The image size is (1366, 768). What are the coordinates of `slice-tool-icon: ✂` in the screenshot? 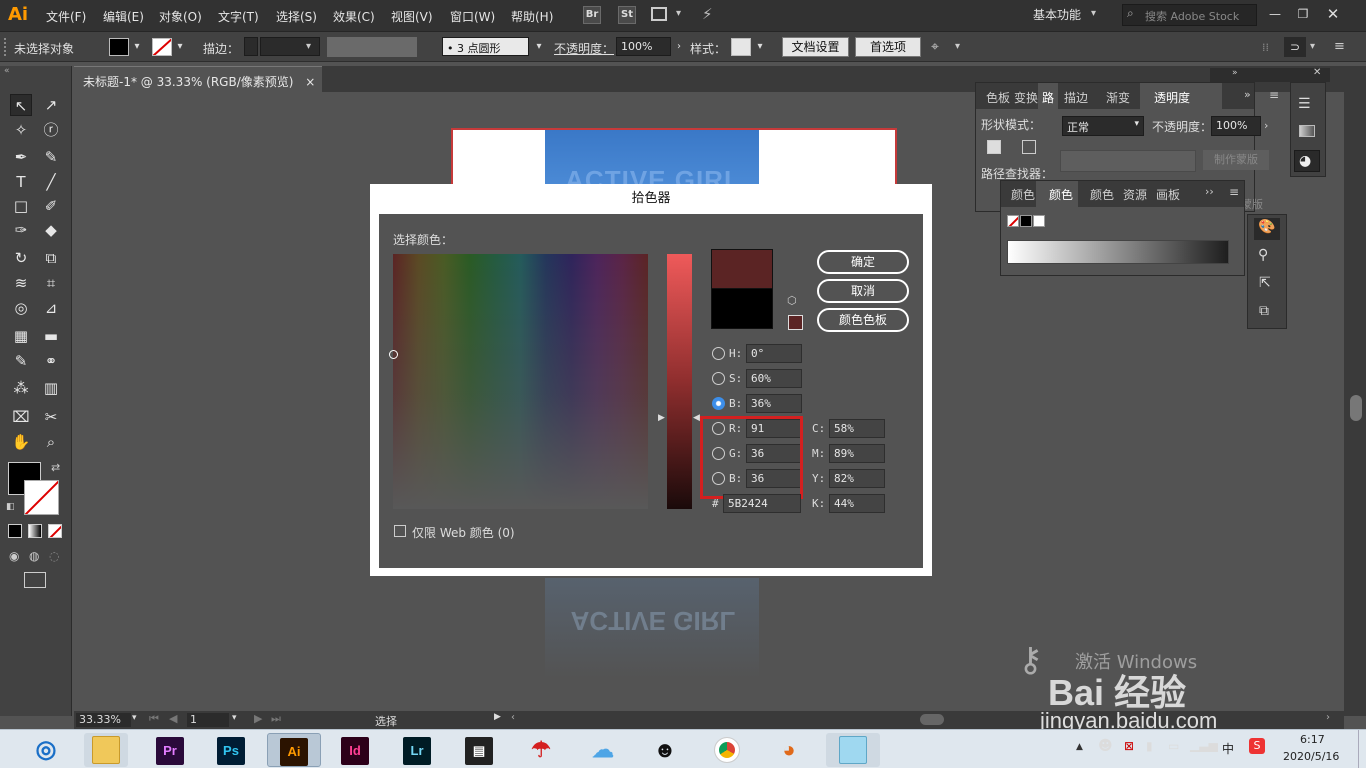 It's located at (51, 417).